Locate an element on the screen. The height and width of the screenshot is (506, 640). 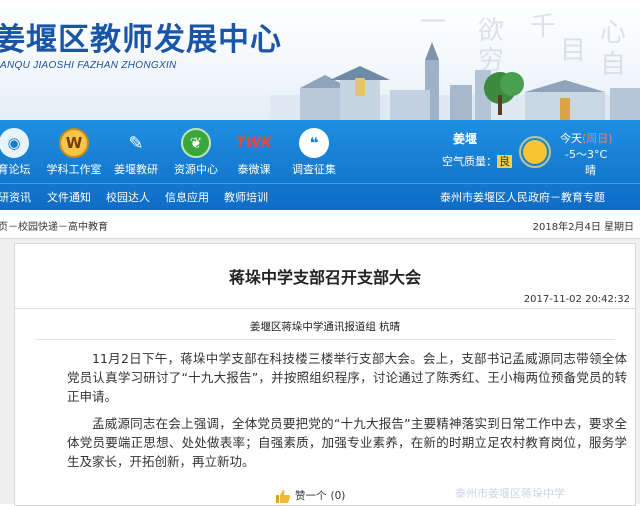
weather-day-label: 今天 is located at coordinates (571, 138).